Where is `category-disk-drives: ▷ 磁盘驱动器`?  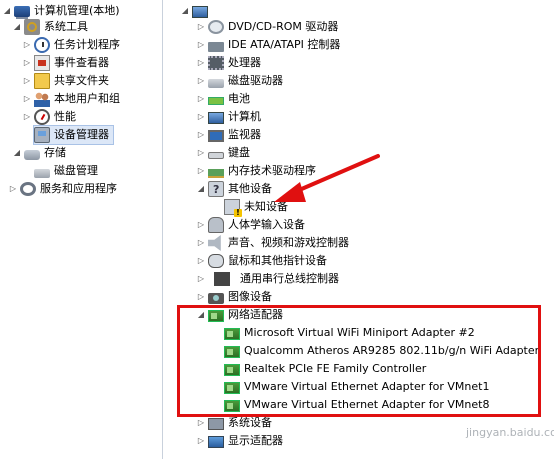 category-disk-drives: ▷ 磁盘驱动器 is located at coordinates (239, 81).